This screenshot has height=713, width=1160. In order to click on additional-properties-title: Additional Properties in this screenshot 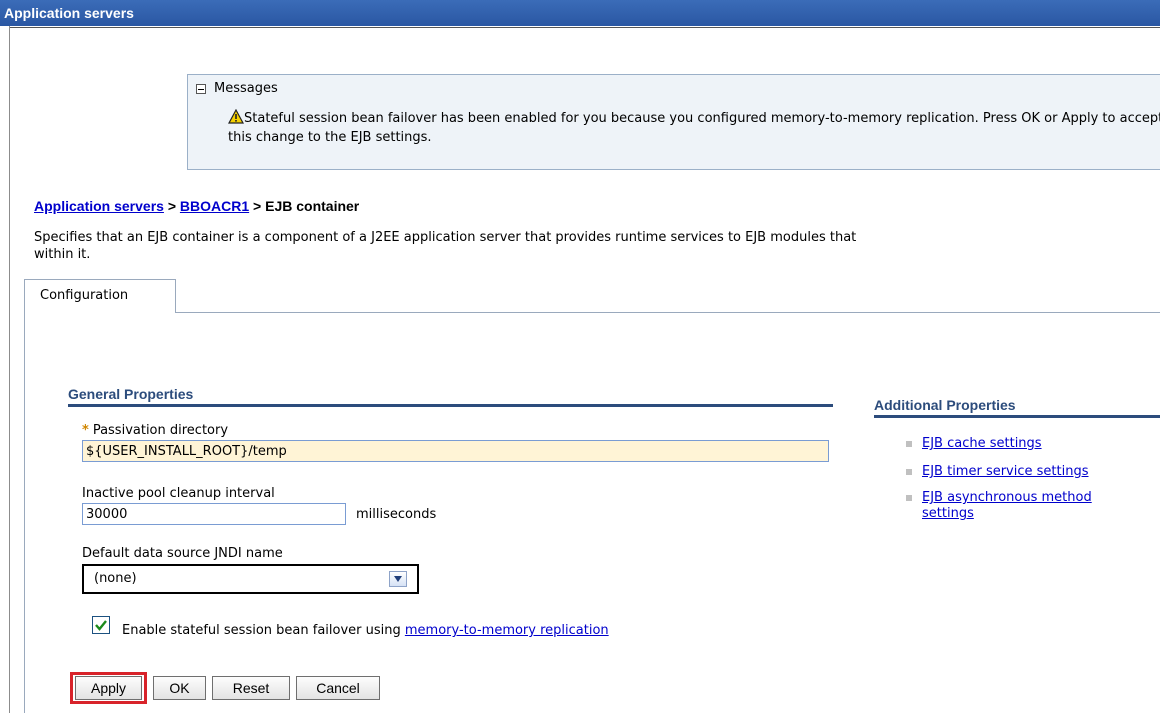, I will do `click(945, 405)`.